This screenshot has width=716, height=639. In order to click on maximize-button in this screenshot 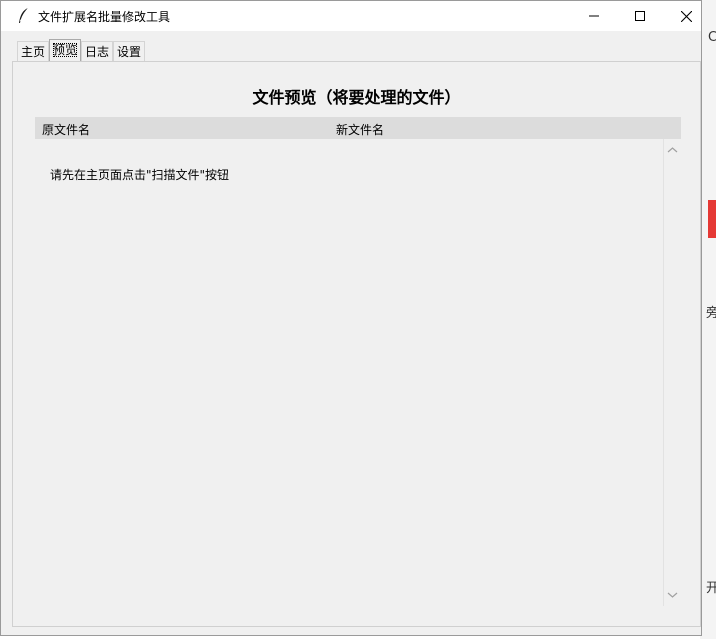, I will do `click(640, 16)`.